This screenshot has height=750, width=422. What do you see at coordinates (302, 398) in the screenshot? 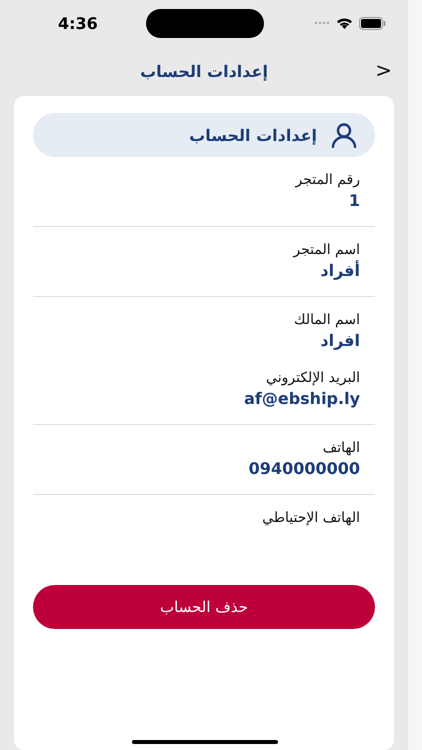
I see `field-value: af@ebship.ly` at bounding box center [302, 398].